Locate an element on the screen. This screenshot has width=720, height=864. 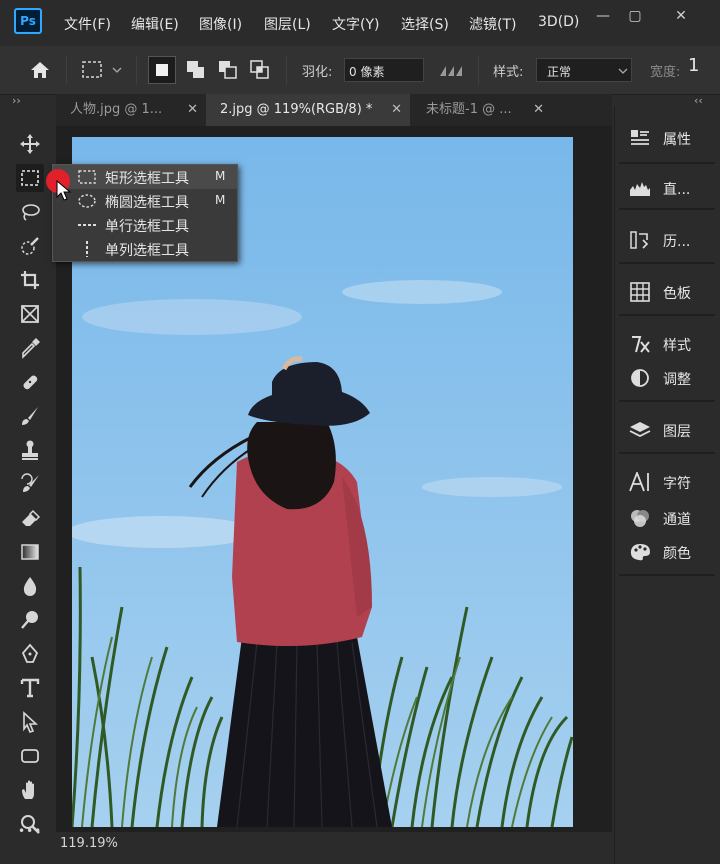
menu-edit: 编辑(E) is located at coordinates (155, 24).